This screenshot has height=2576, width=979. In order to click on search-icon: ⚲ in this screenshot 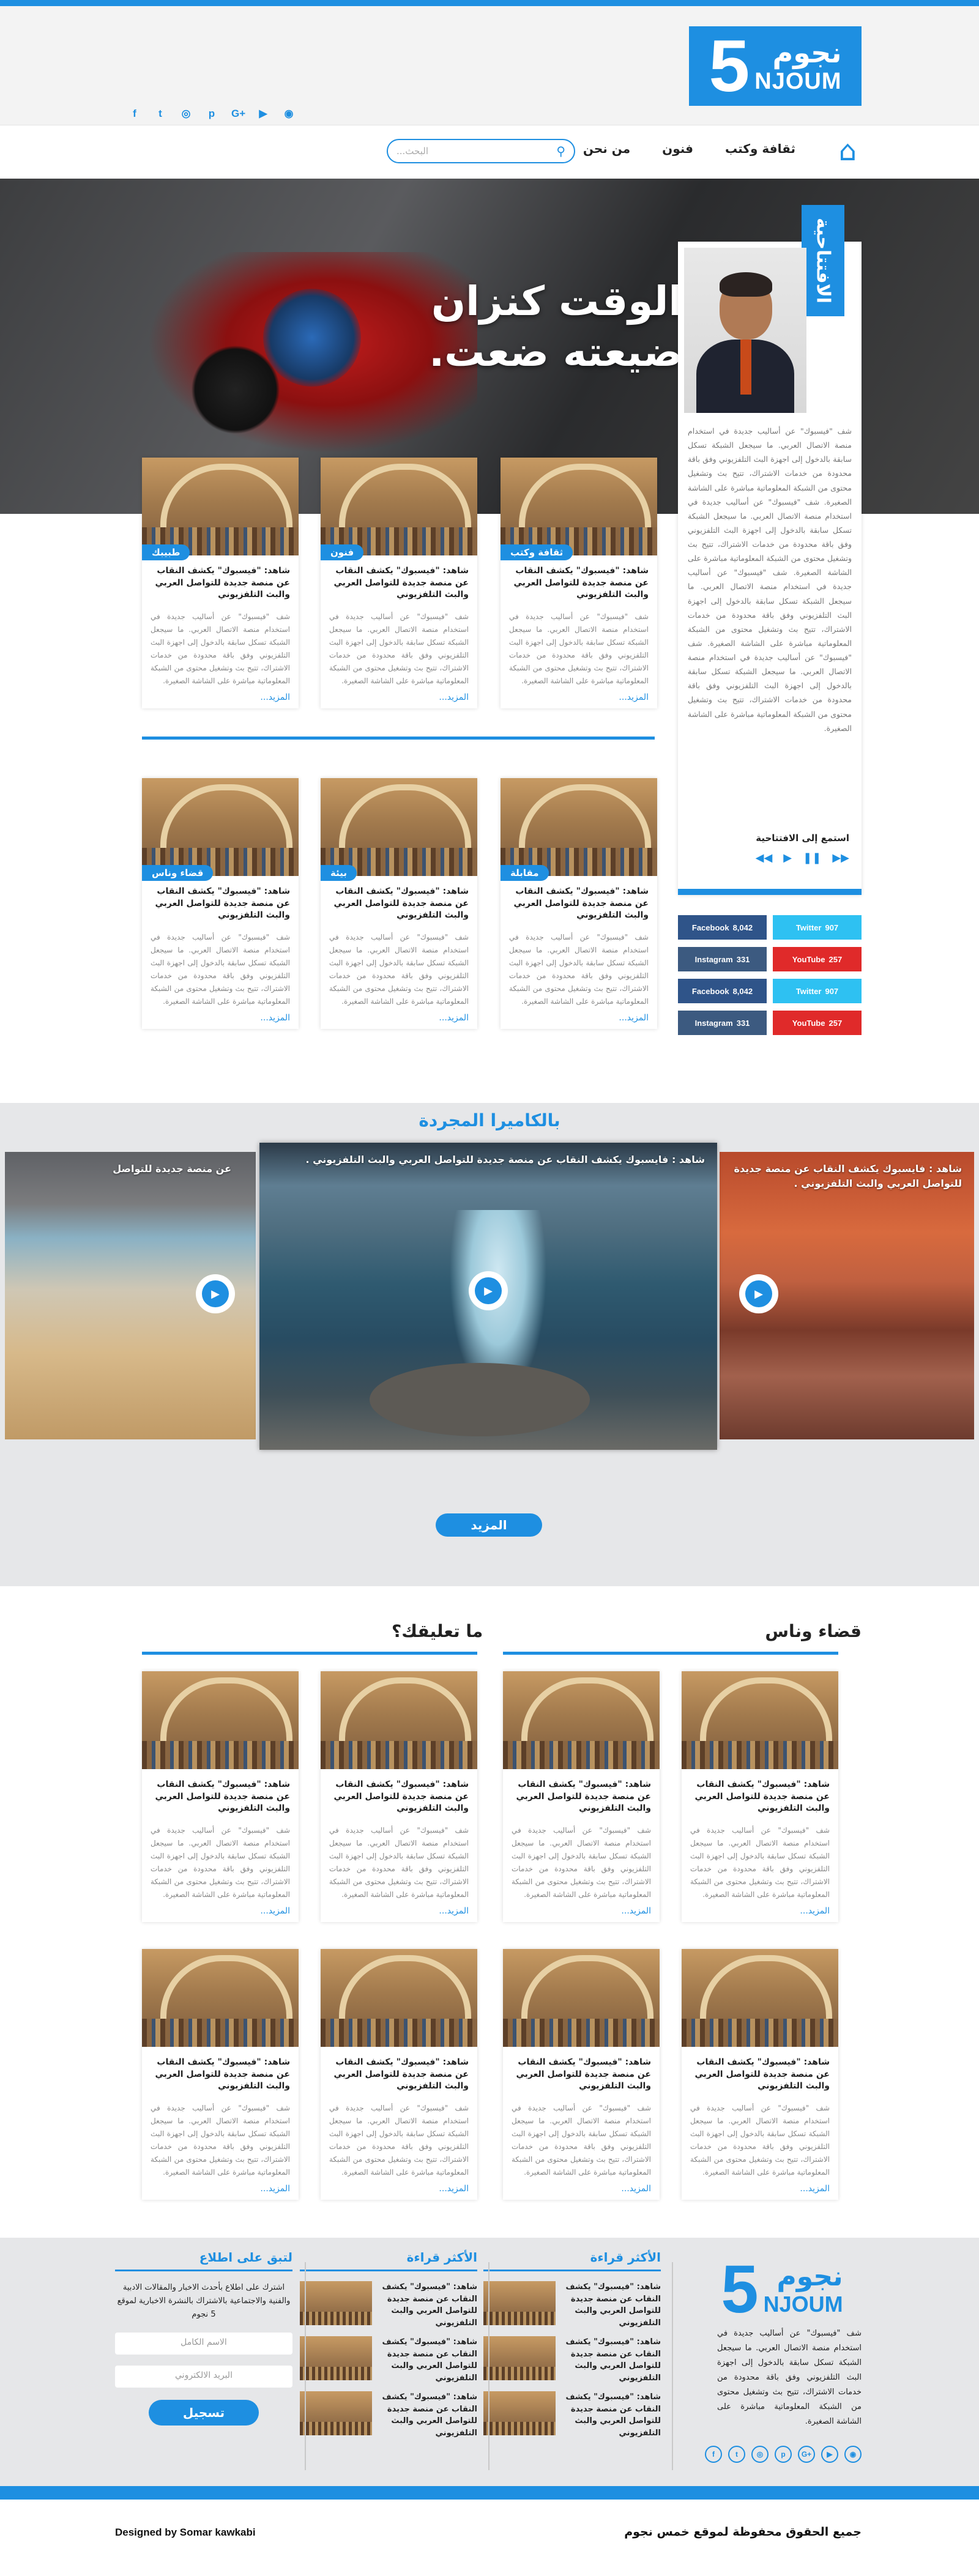, I will do `click(560, 151)`.